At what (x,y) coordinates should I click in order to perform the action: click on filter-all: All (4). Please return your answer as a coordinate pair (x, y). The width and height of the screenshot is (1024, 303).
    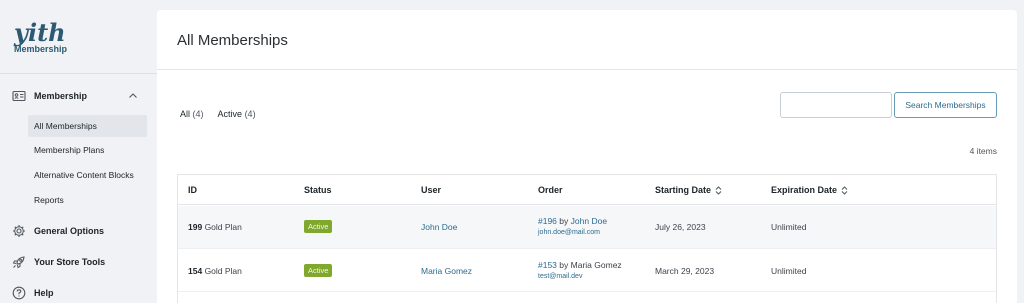
    Looking at the image, I should click on (192, 114).